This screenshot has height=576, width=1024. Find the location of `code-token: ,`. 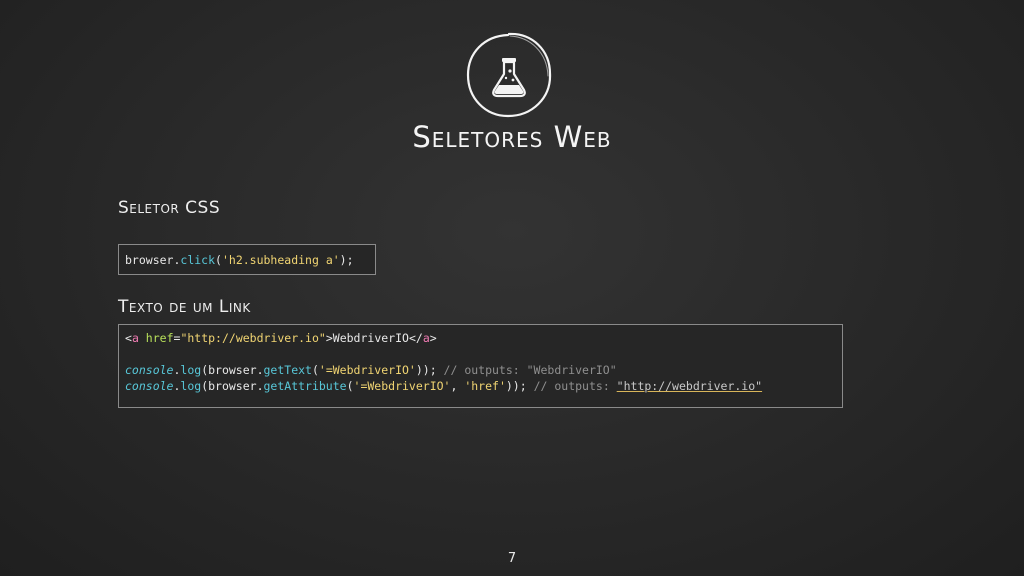

code-token: , is located at coordinates (457, 386).